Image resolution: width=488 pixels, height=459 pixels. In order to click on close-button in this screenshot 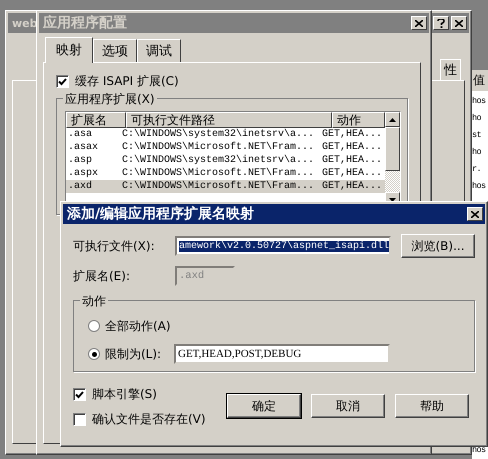, I will do `click(475, 214)`.